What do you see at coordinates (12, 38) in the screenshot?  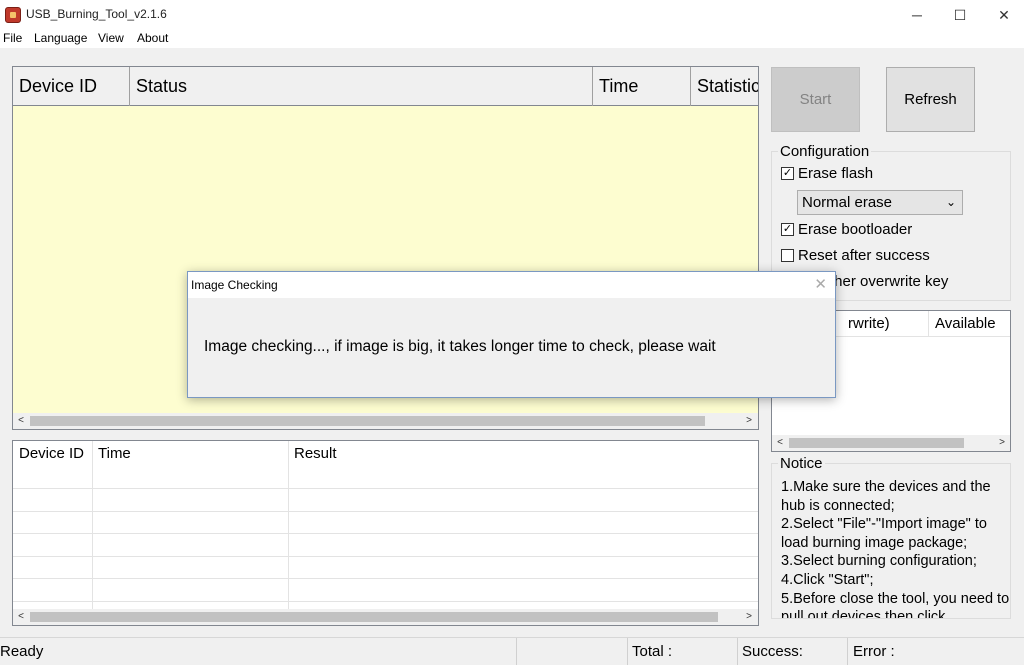 I see `menu-file: File` at bounding box center [12, 38].